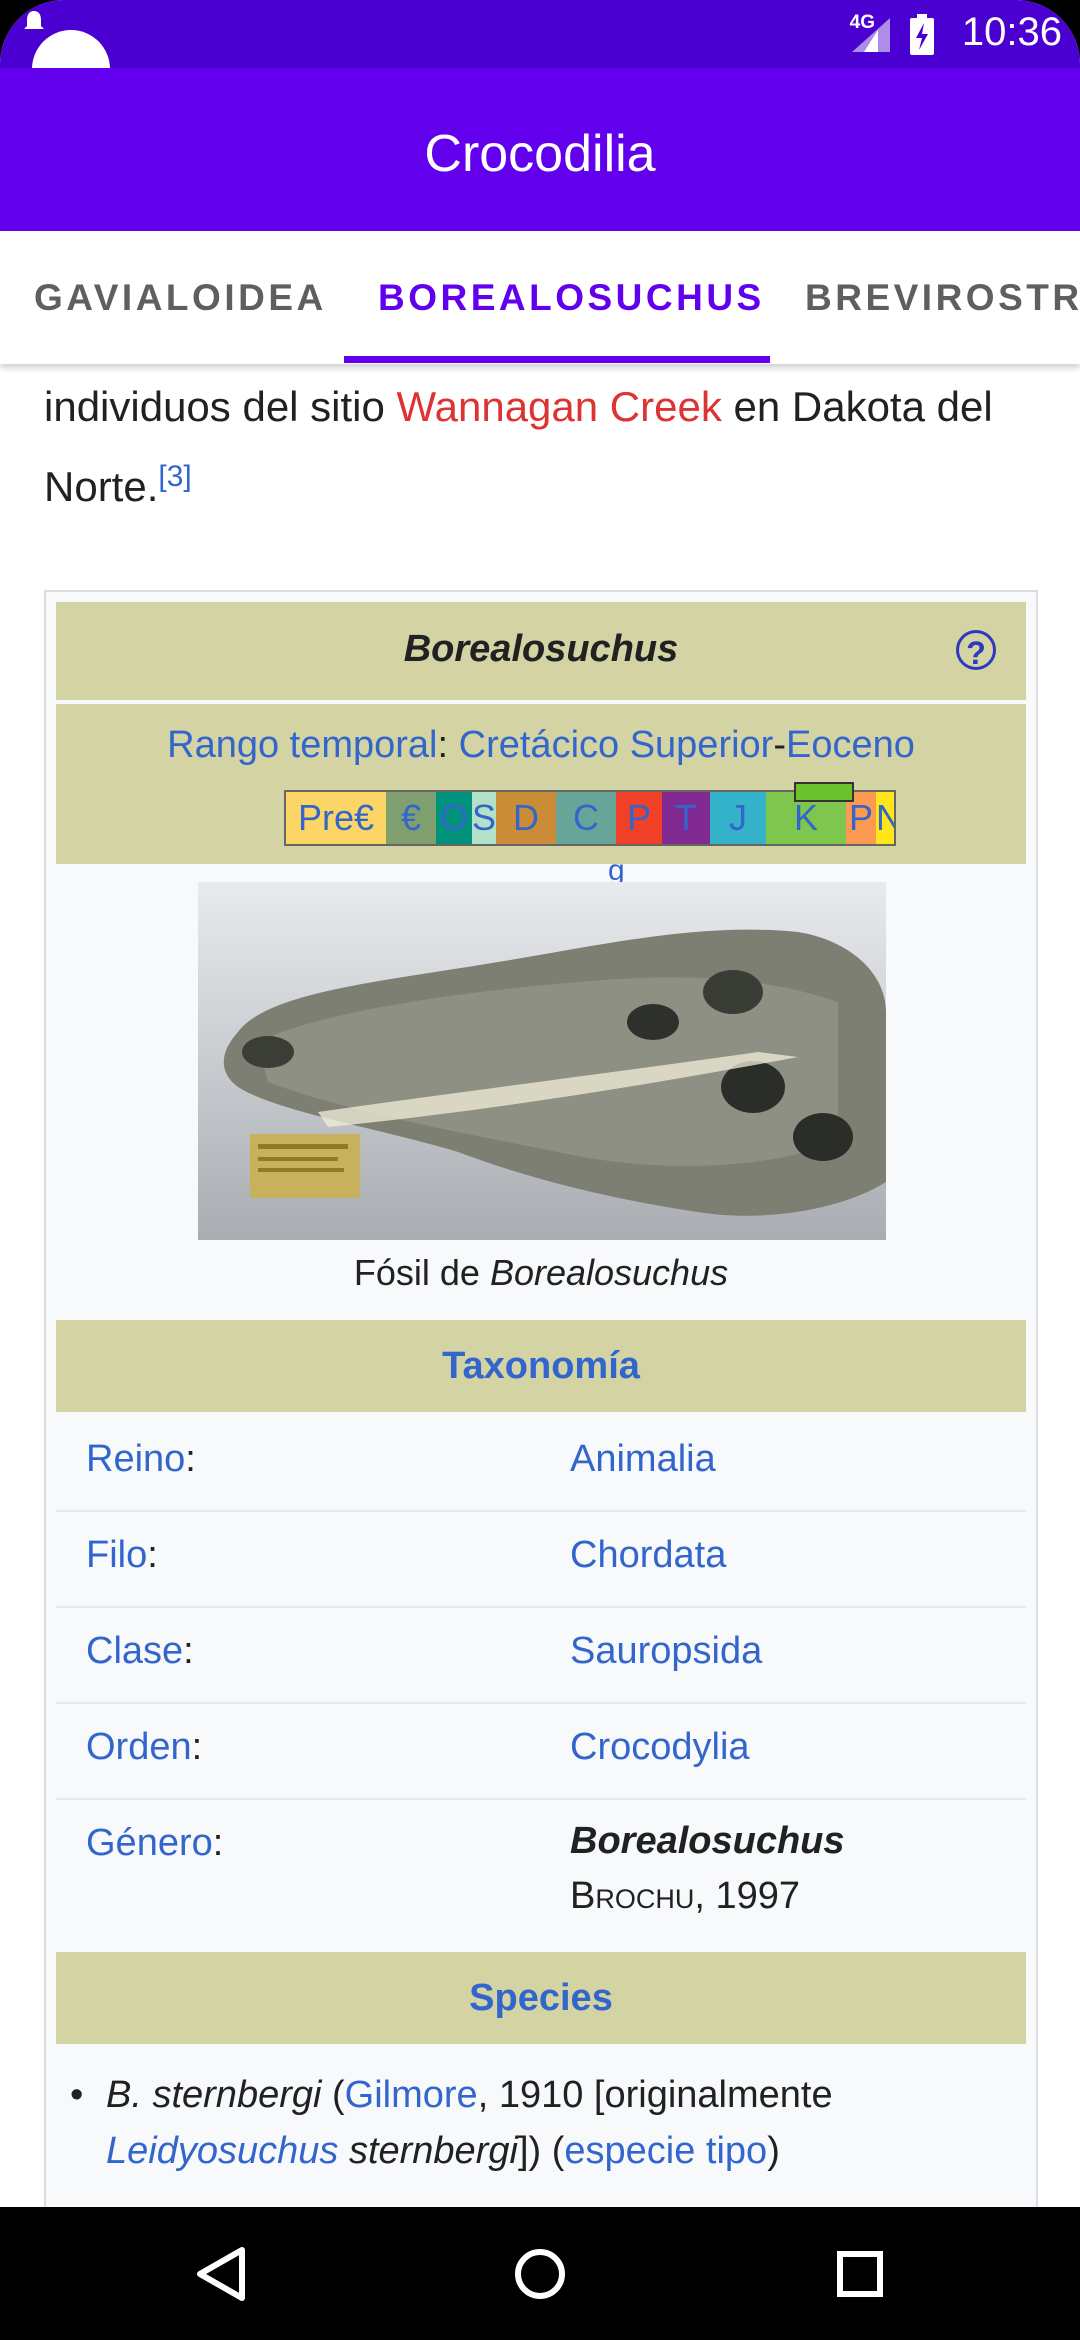 The width and height of the screenshot is (1080, 2340). I want to click on tab-bar: GAVIALOIDEA BOREALOSUCHUS BREVIROSTRES, so click(540, 297).